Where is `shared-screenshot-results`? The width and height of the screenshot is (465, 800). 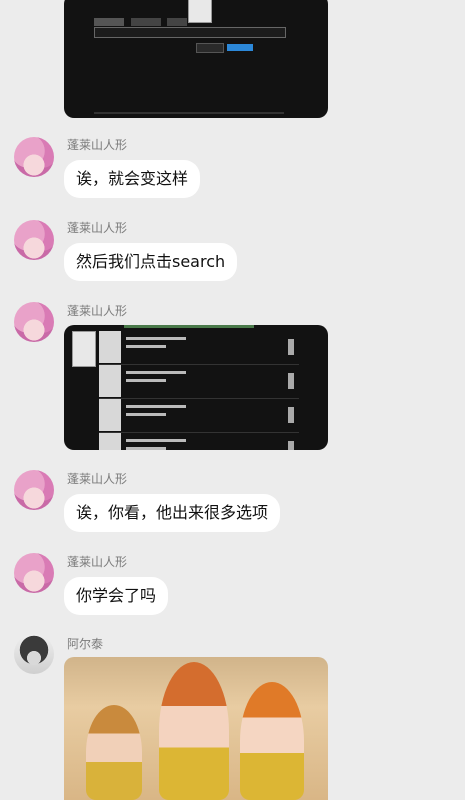
shared-screenshot-results is located at coordinates (196, 387).